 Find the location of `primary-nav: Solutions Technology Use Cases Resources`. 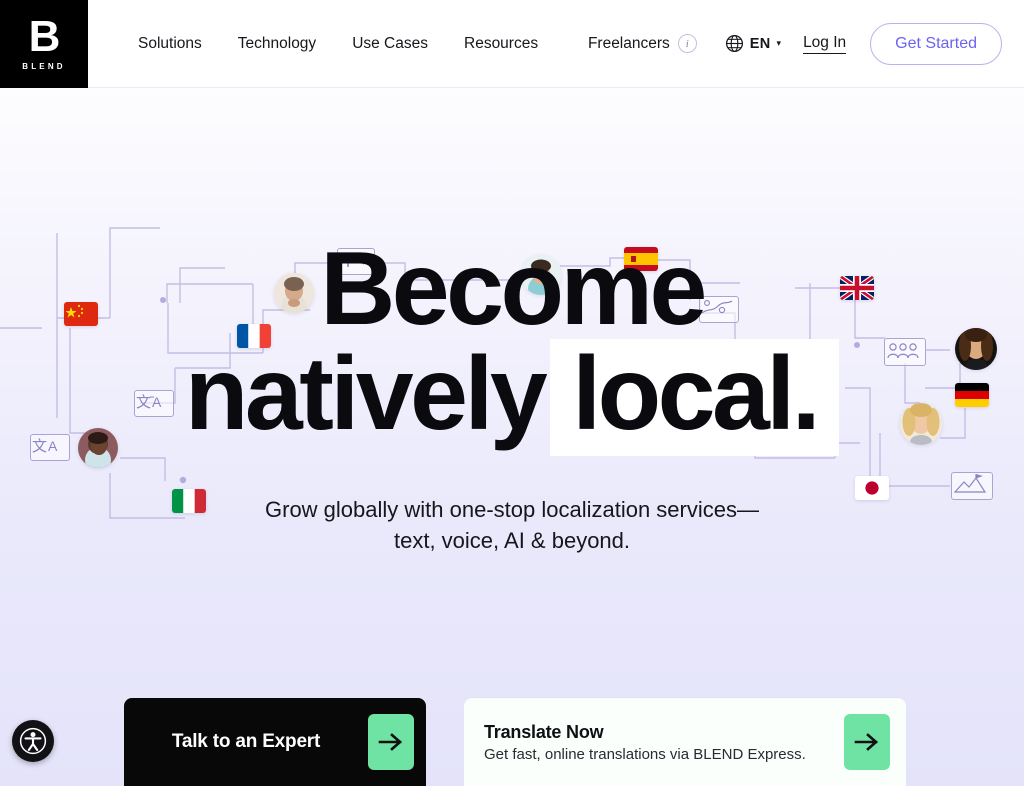

primary-nav: Solutions Technology Use Cases Resources is located at coordinates (338, 43).